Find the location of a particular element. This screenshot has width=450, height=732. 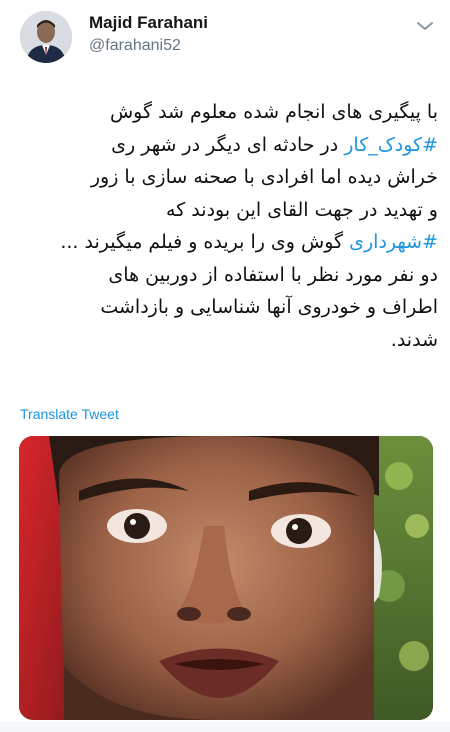

tweet-text-line: خراش دیده اما افرادی با صحنه سازی با زور is located at coordinates (226, 177).